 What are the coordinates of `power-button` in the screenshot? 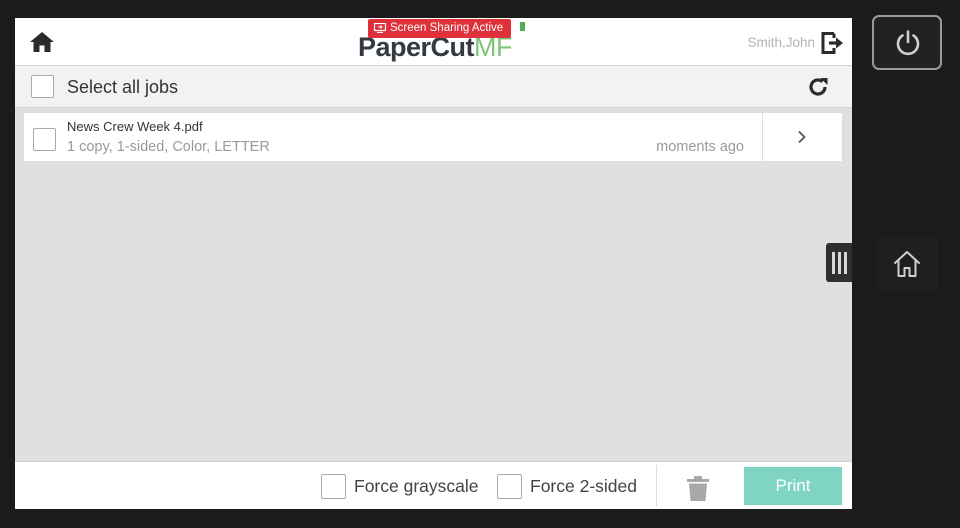 It's located at (907, 42).